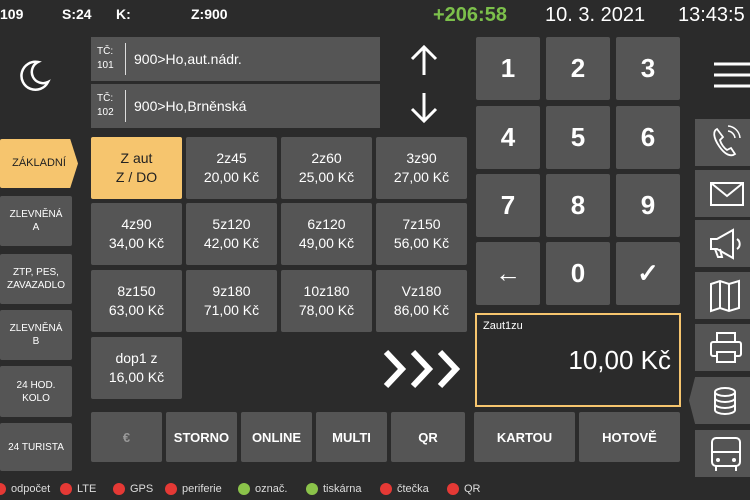  Describe the element at coordinates (231, 158) in the screenshot. I see `tariff-name: 2z45` at that location.